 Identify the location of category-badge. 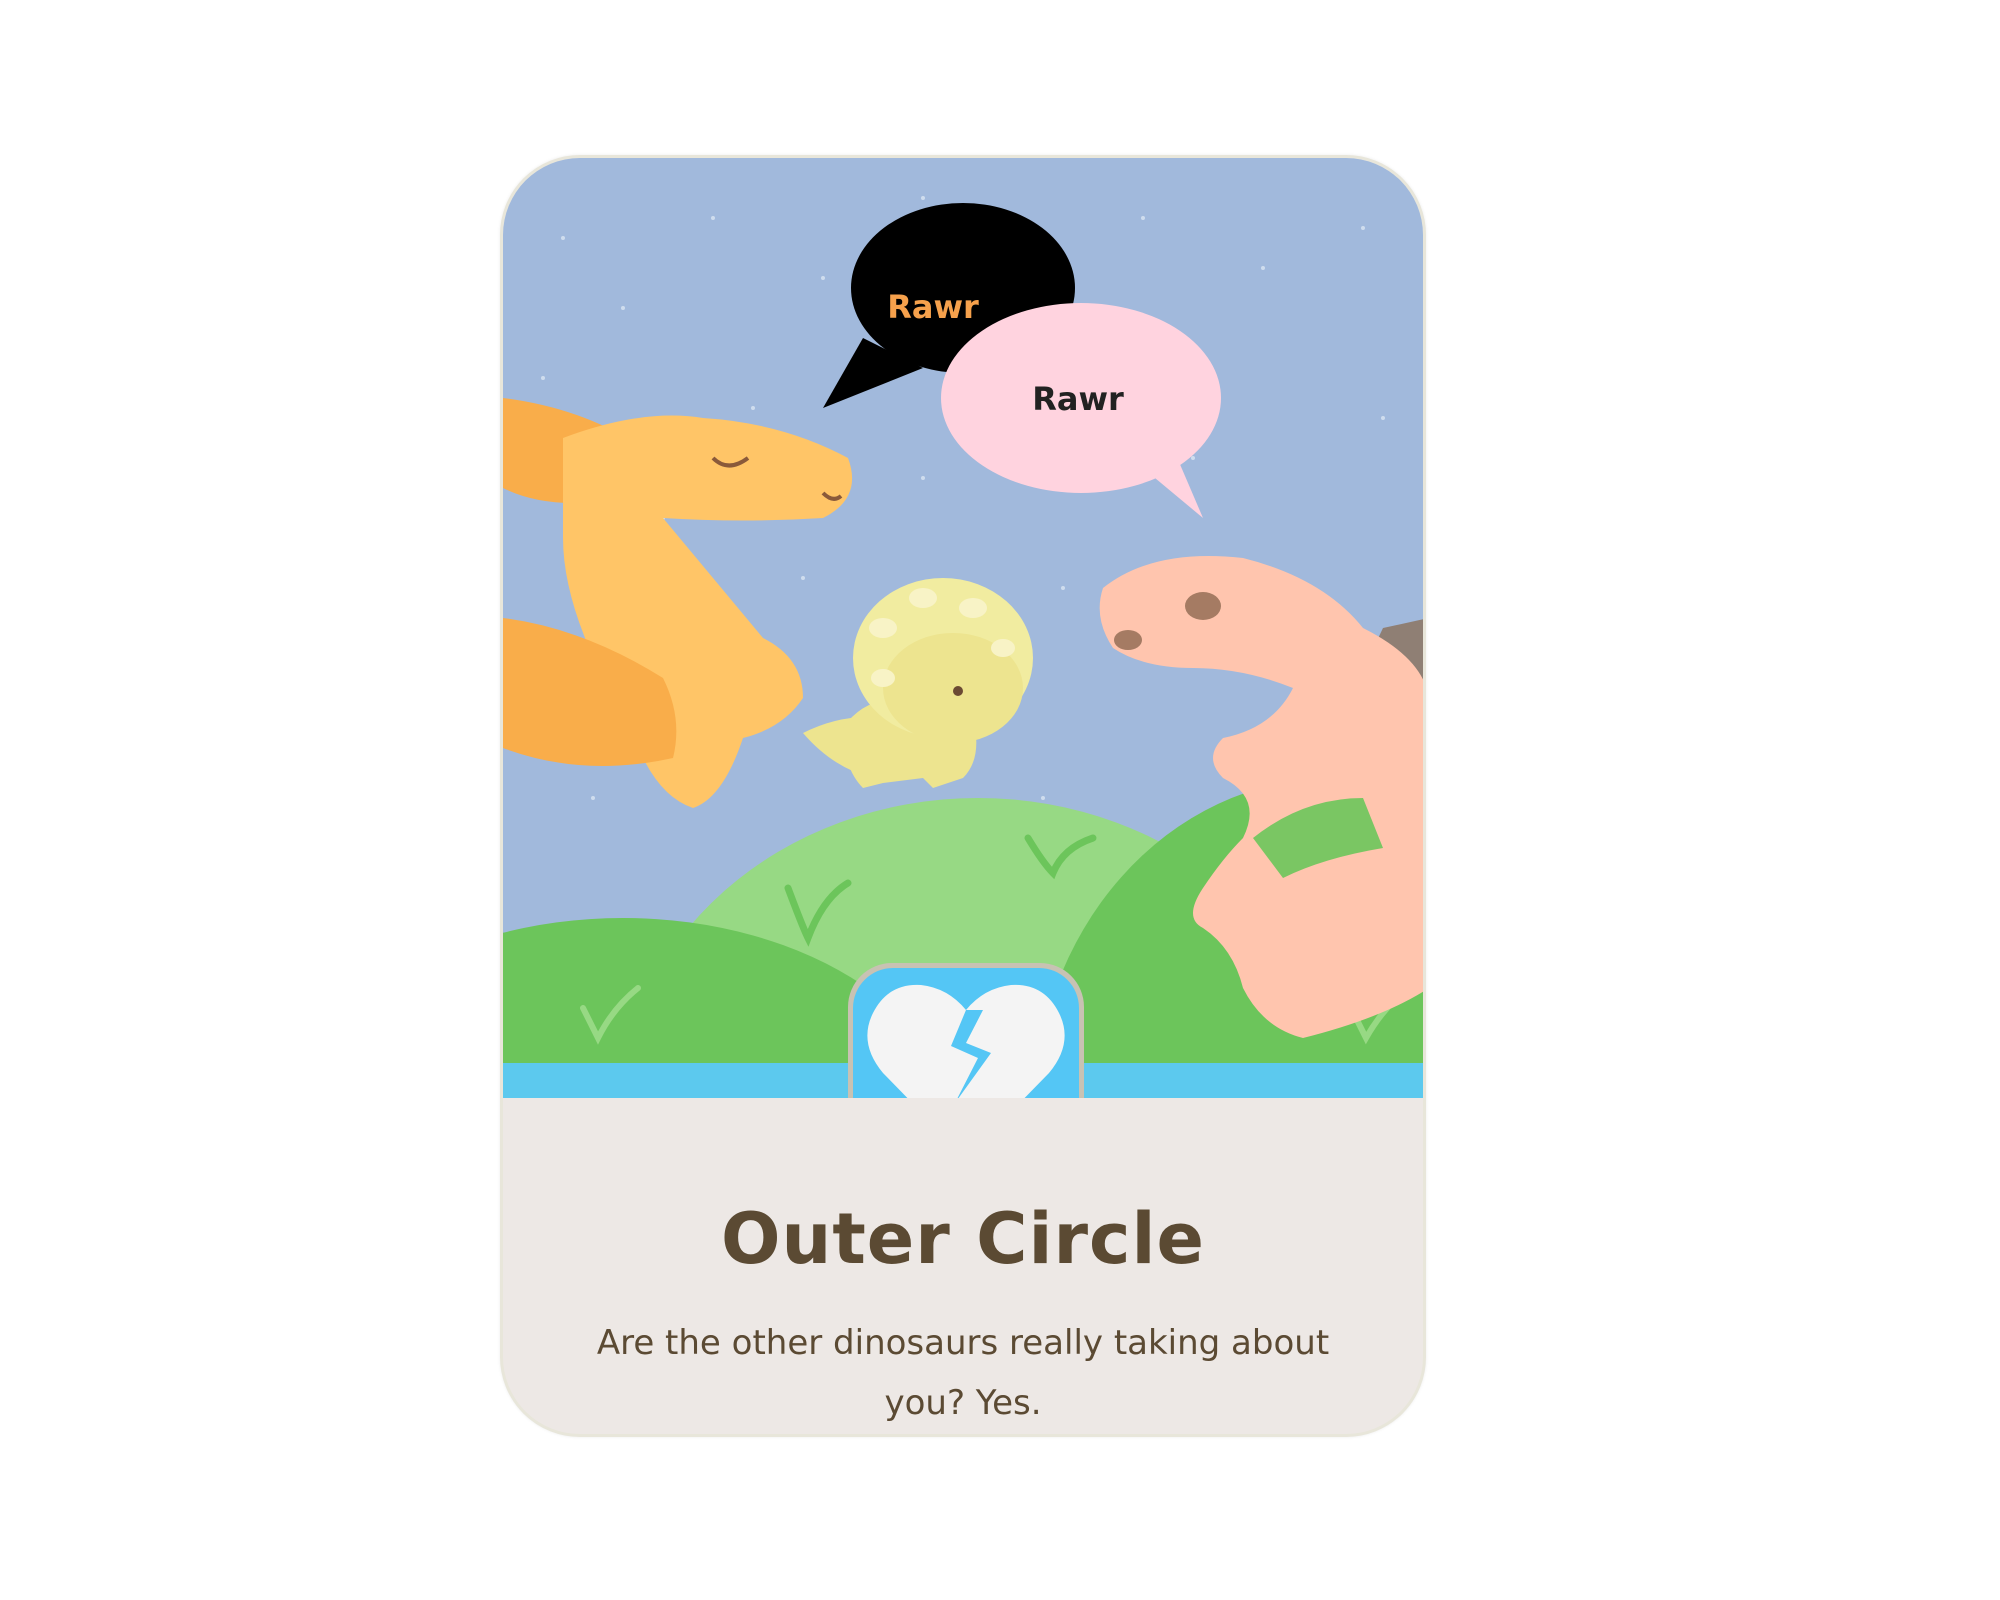
(966, 1030).